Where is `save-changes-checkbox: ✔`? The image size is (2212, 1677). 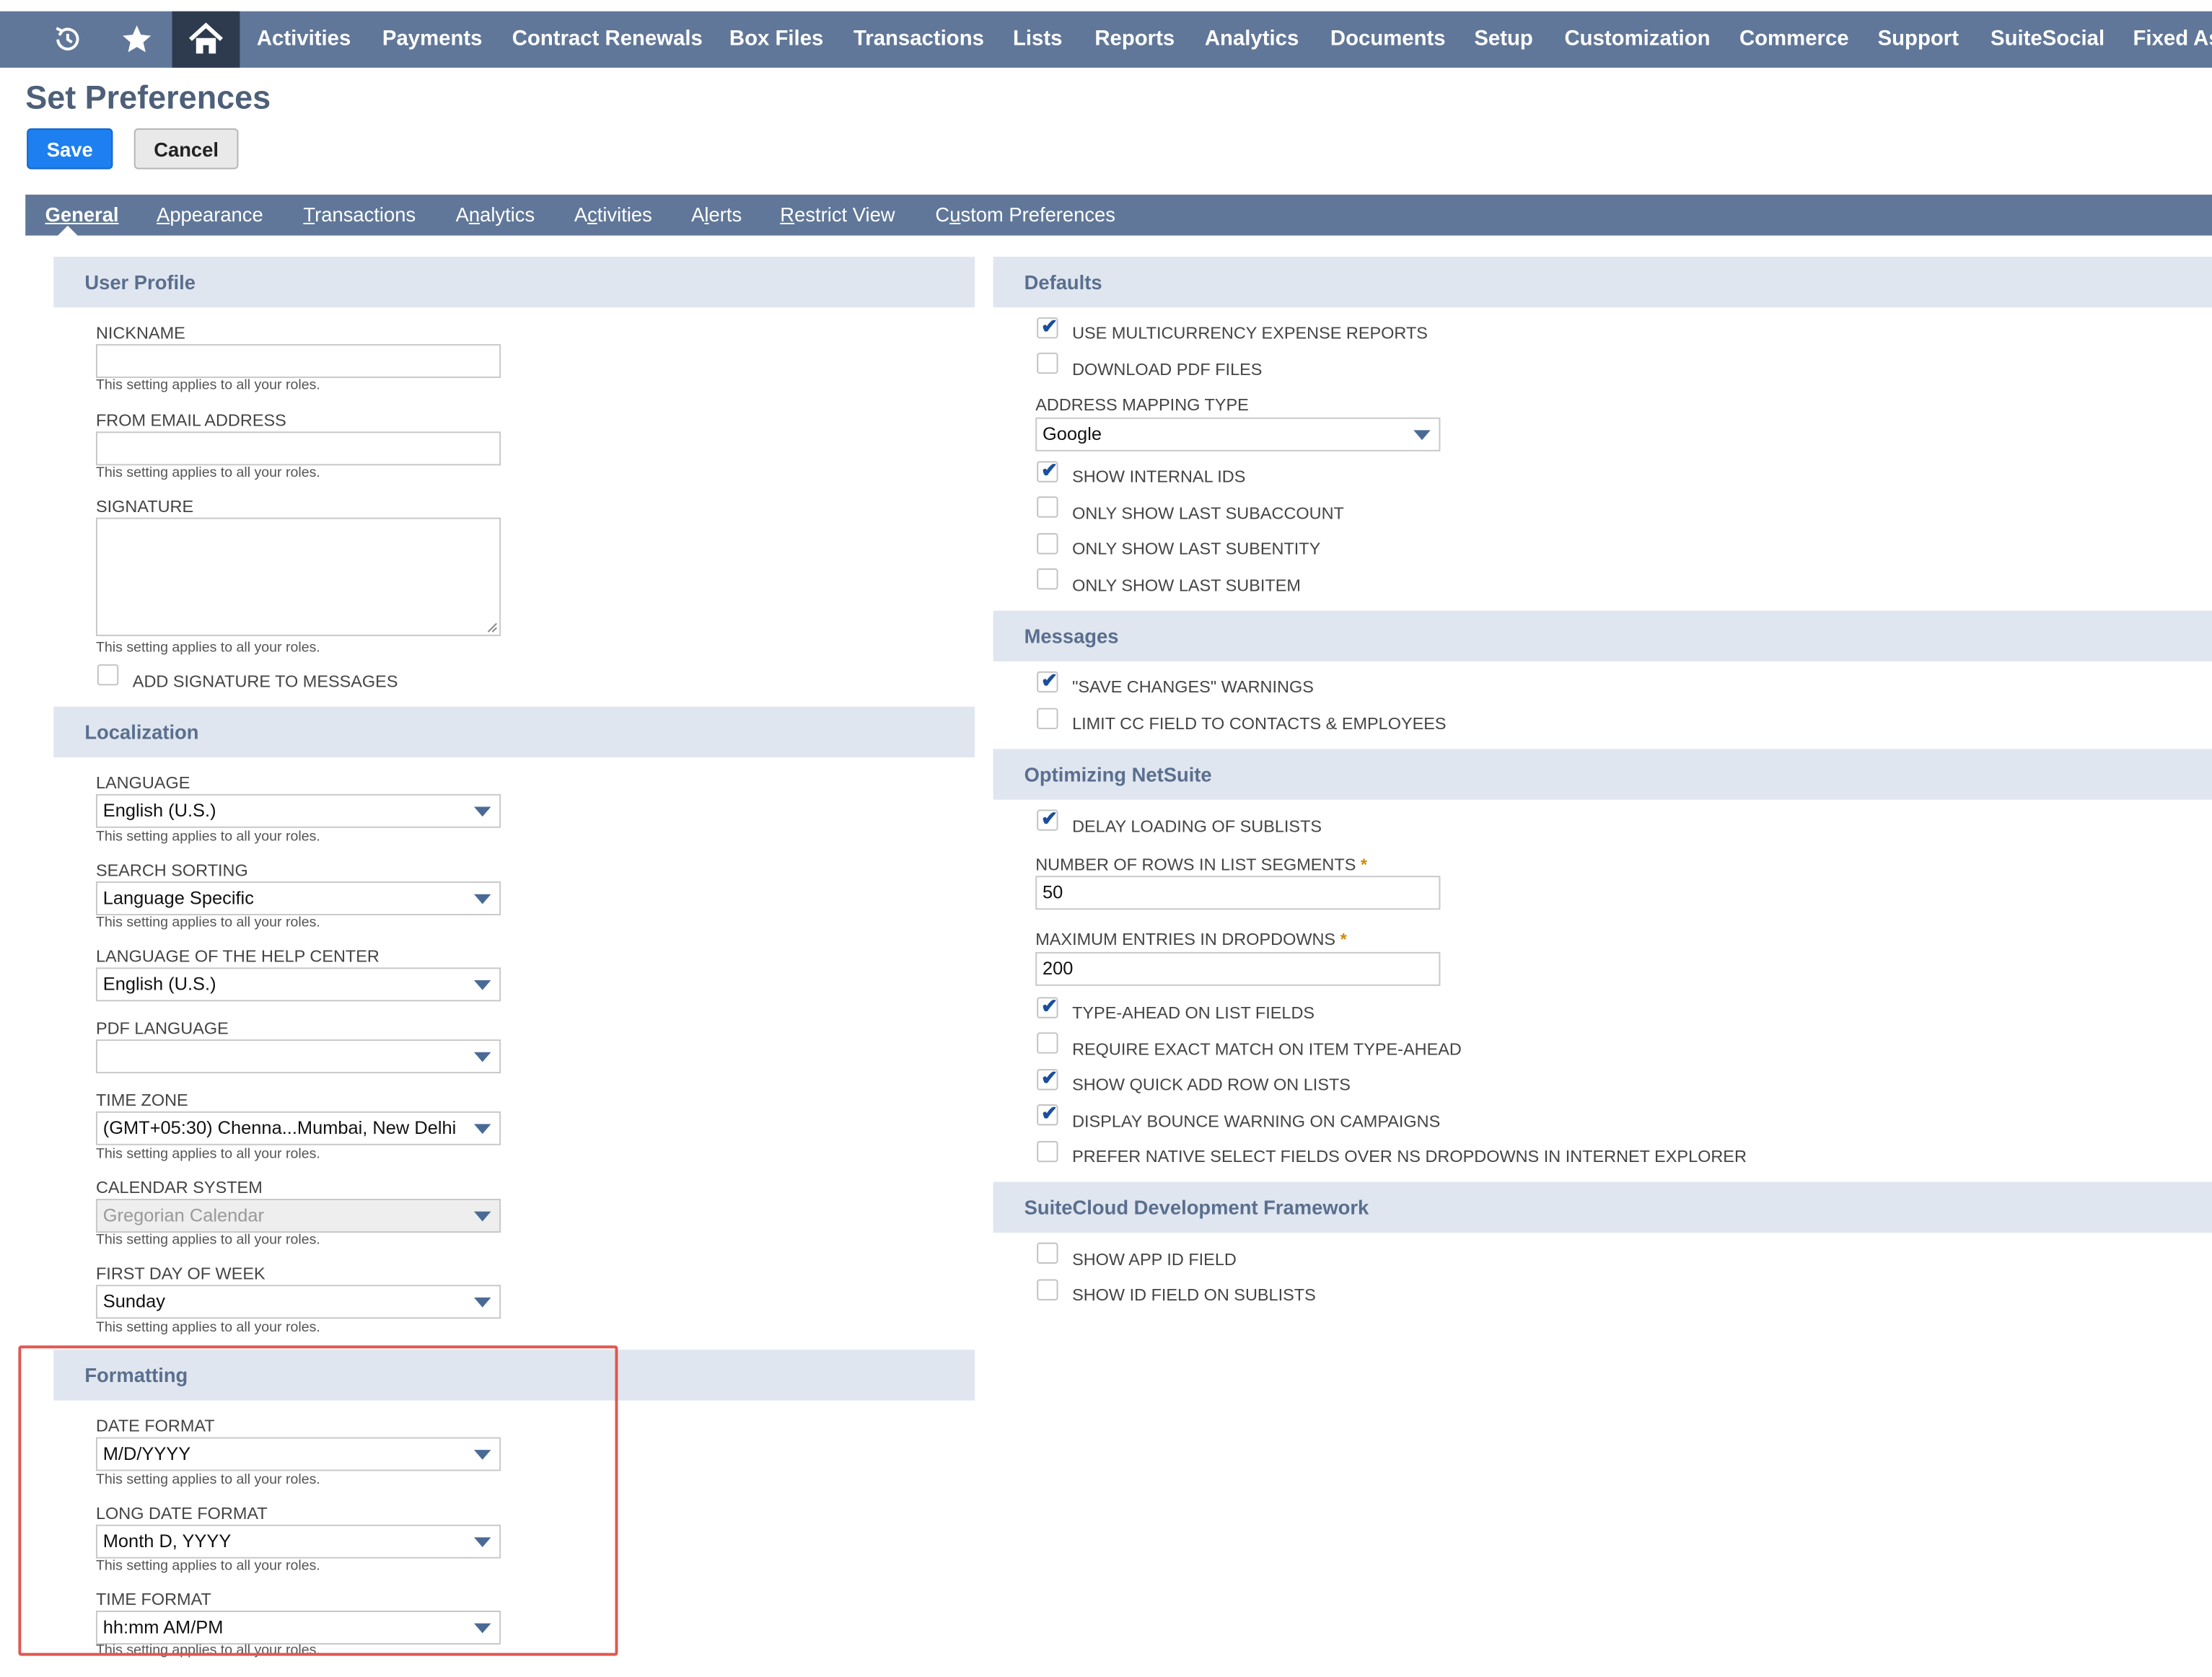
save-changes-checkbox: ✔ is located at coordinates (1047, 681).